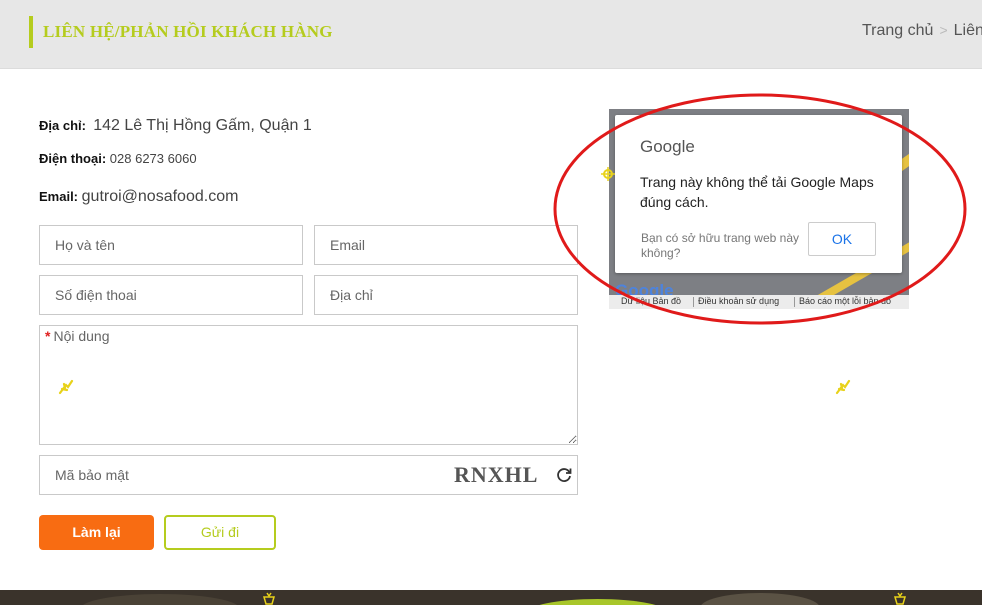 The height and width of the screenshot is (605, 982). What do you see at coordinates (491, 597) in the screenshot?
I see `footer-background-strip` at bounding box center [491, 597].